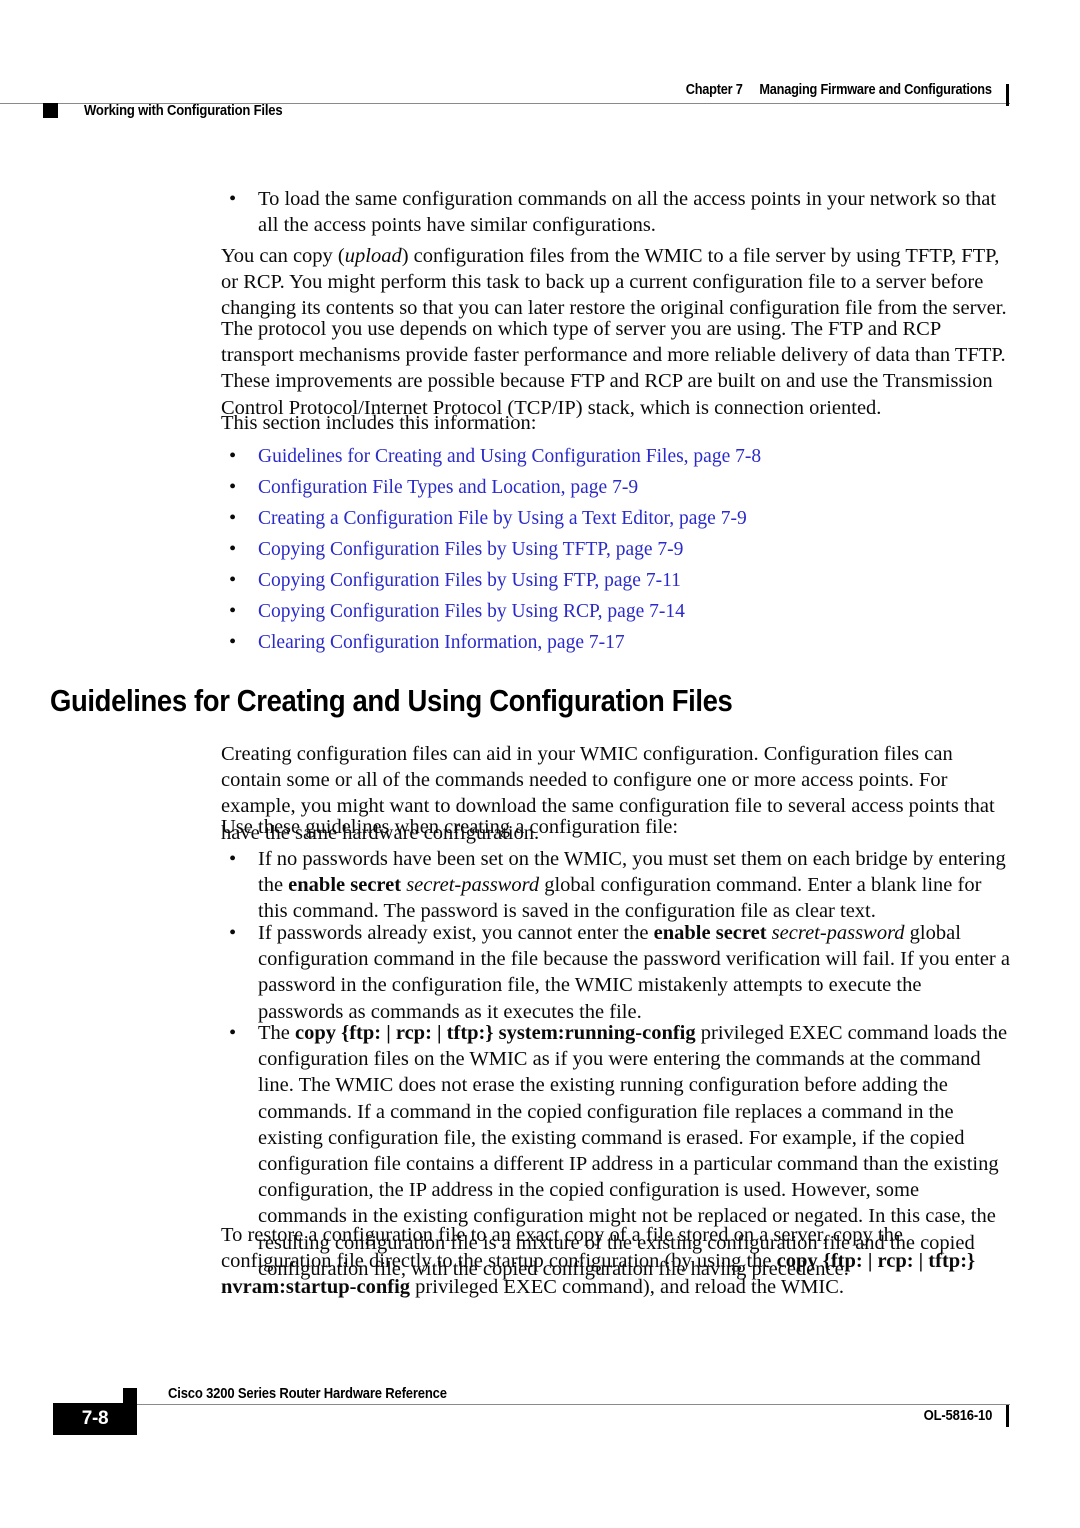 The height and width of the screenshot is (1528, 1080). I want to click on header-chapter-number: Chapter 7, so click(714, 90).